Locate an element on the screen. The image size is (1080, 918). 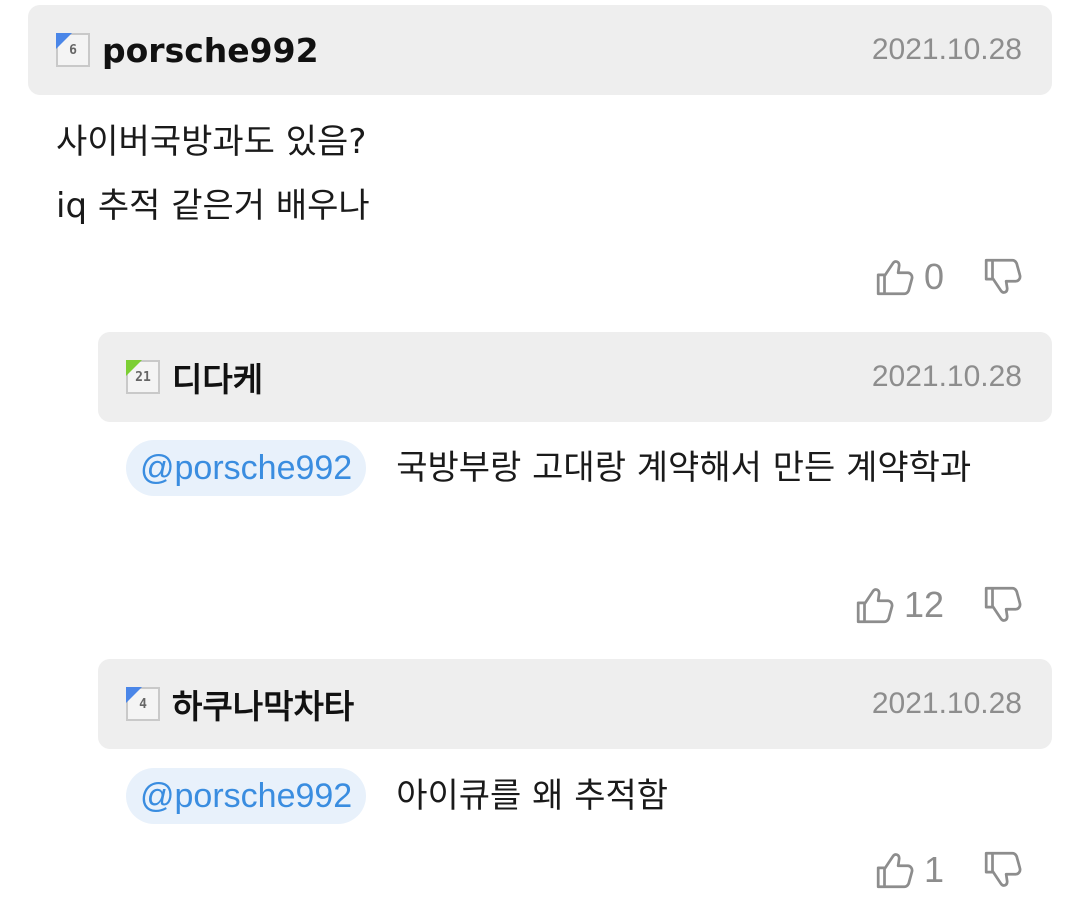
reply-text: 국방부랑 고대랑 계약해서 만든 계약학과 is located at coordinates (684, 468).